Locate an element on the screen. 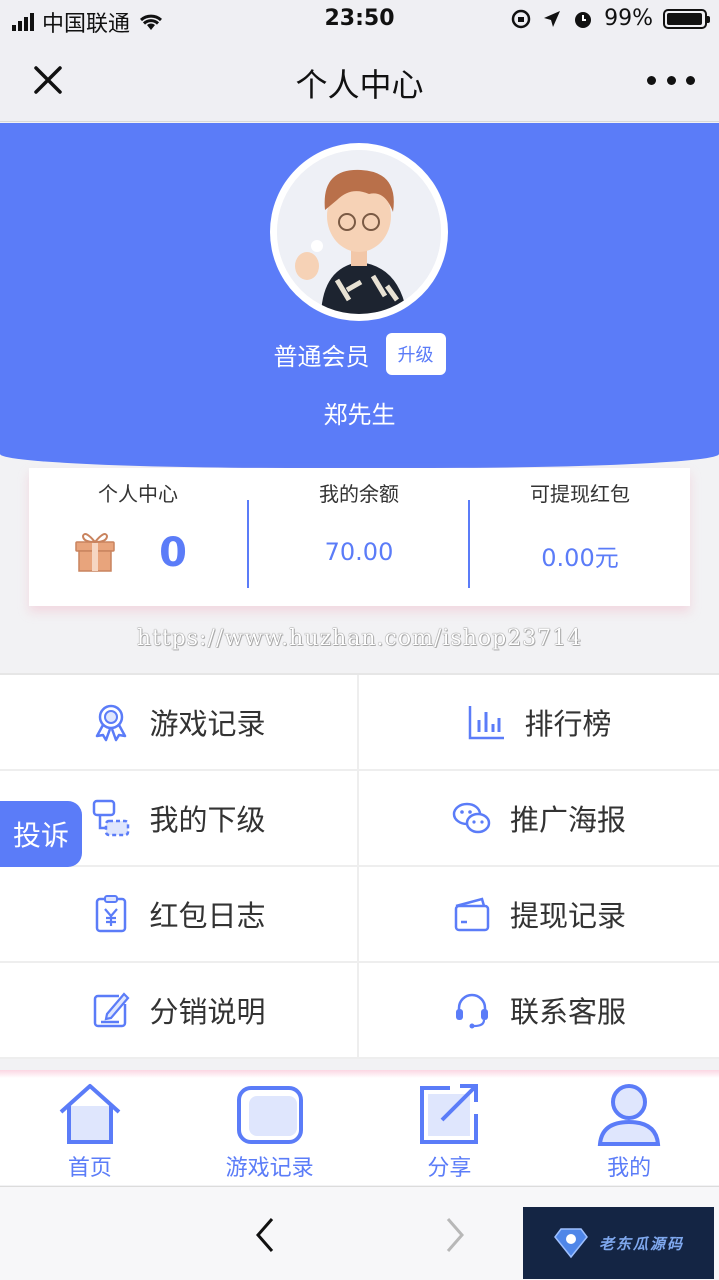 The image size is (719, 1280). stat-balance: 我的余额 70.00 is located at coordinates (359, 537).